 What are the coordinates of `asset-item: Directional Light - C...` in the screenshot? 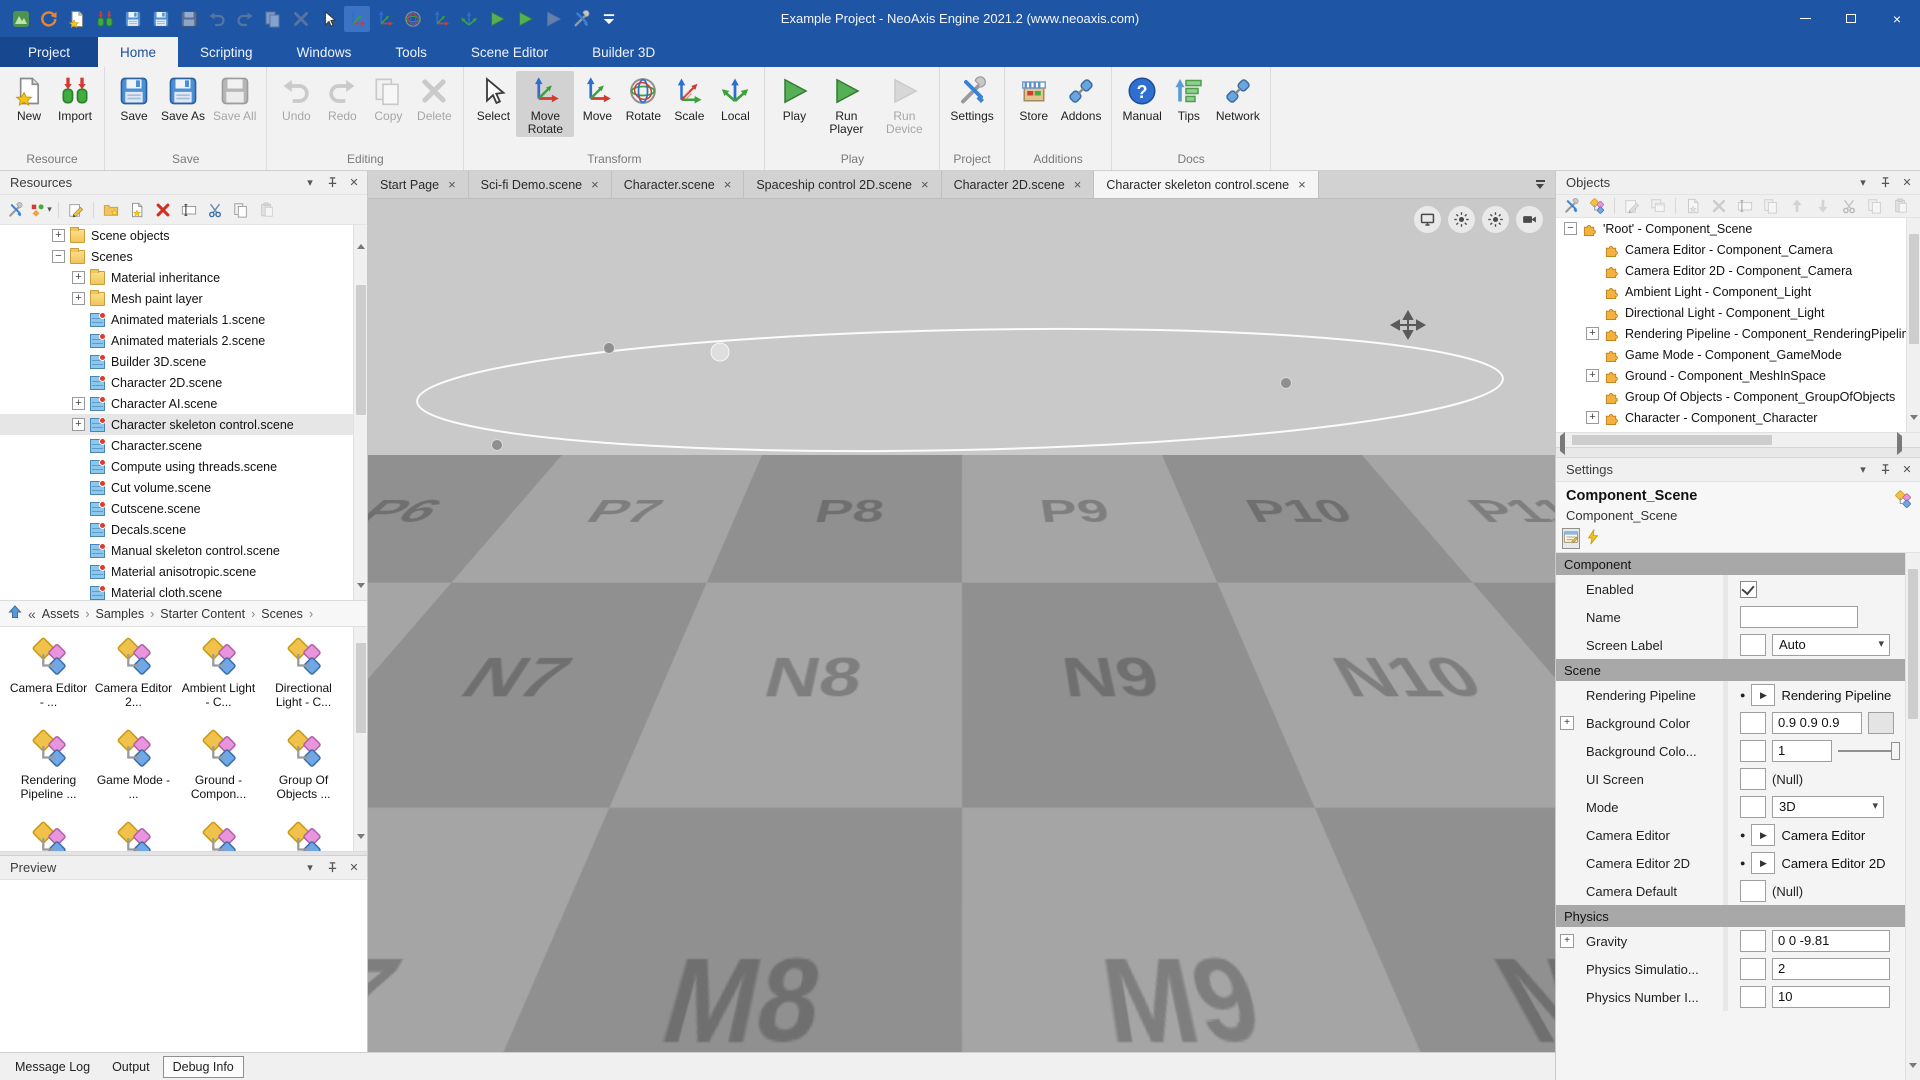 It's located at (303, 679).